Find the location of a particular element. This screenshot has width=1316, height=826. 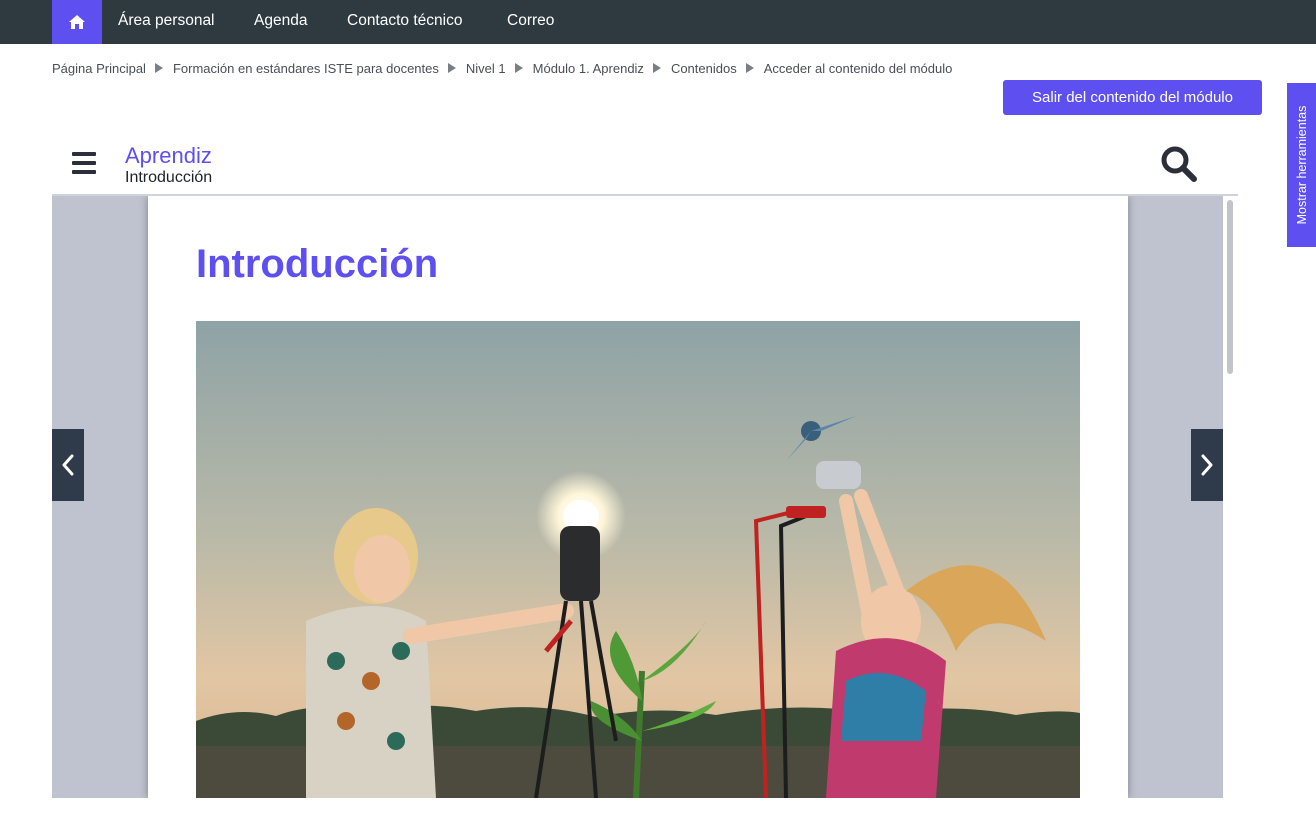

previous-page-button is located at coordinates (68, 465).